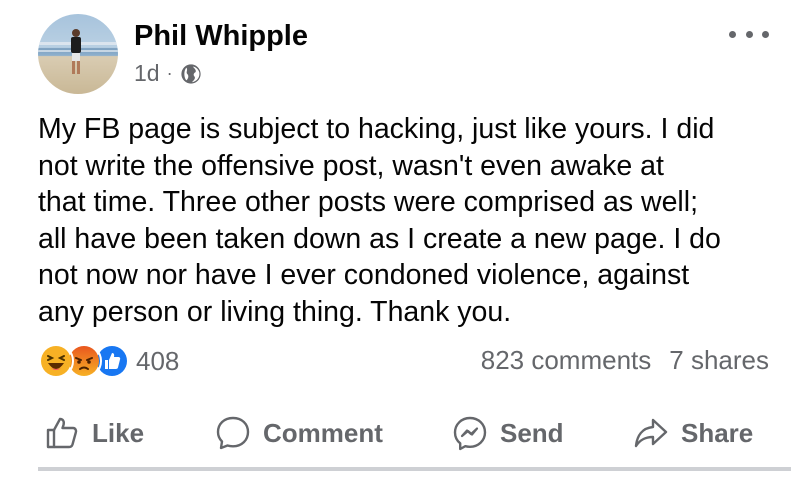 Image resolution: width=811 pixels, height=479 pixels. I want to click on send-button: Send, so click(508, 433).